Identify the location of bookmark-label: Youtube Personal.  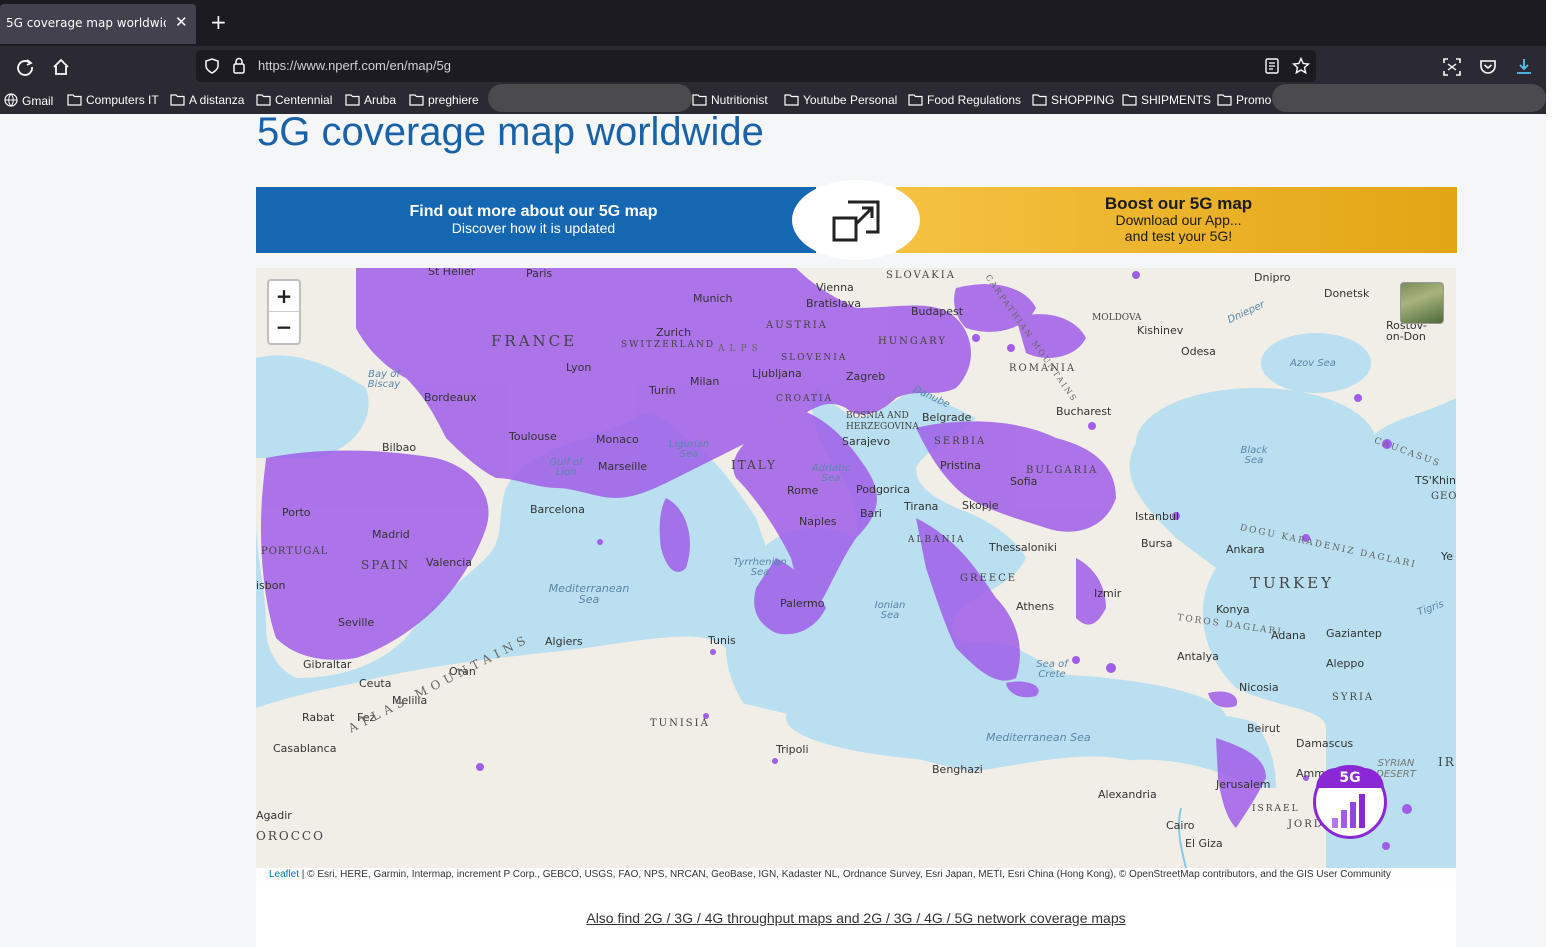
(850, 100).